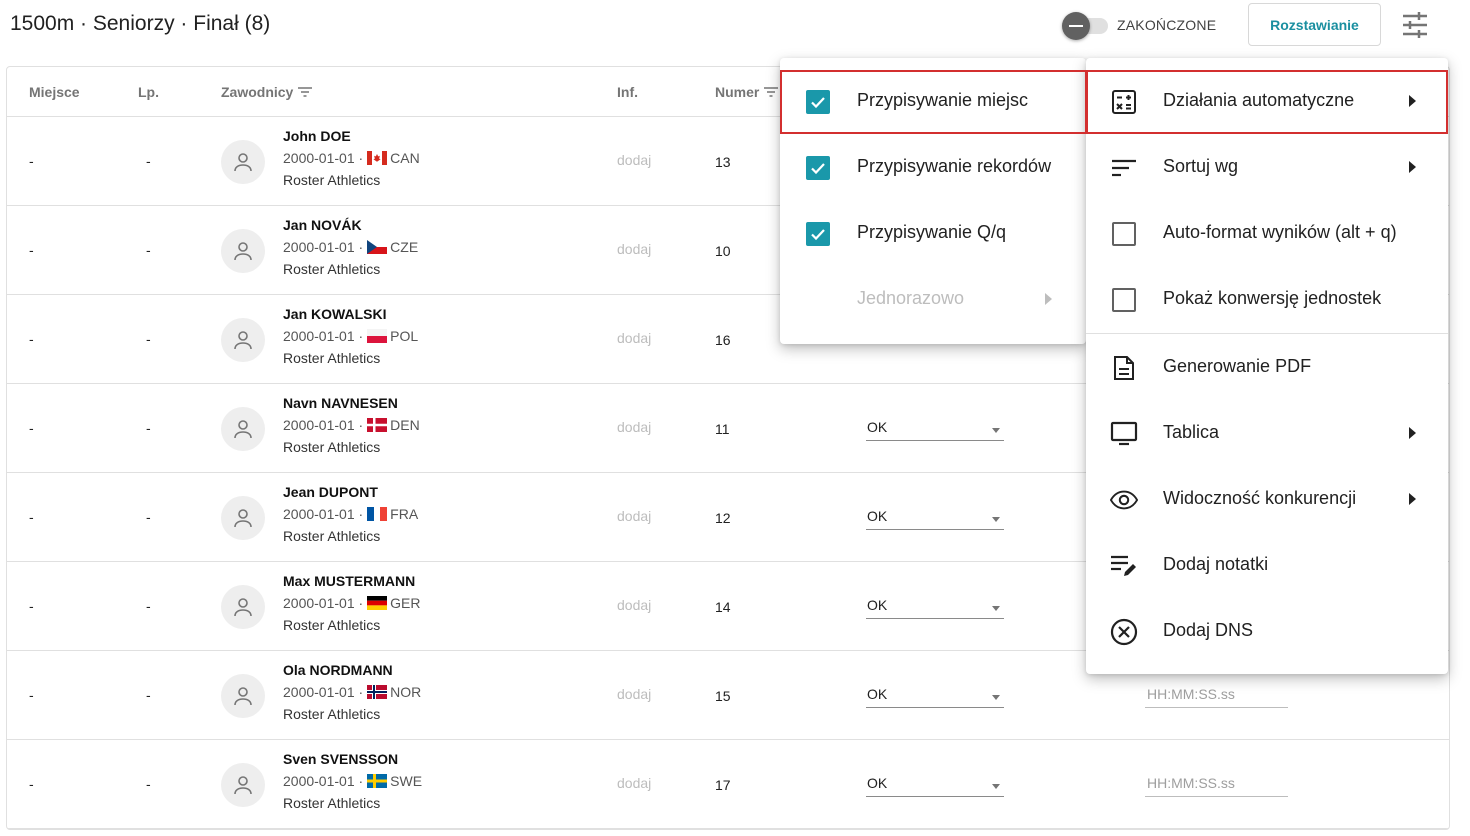  Describe the element at coordinates (1124, 500) in the screenshot. I see `eye-icon` at that location.